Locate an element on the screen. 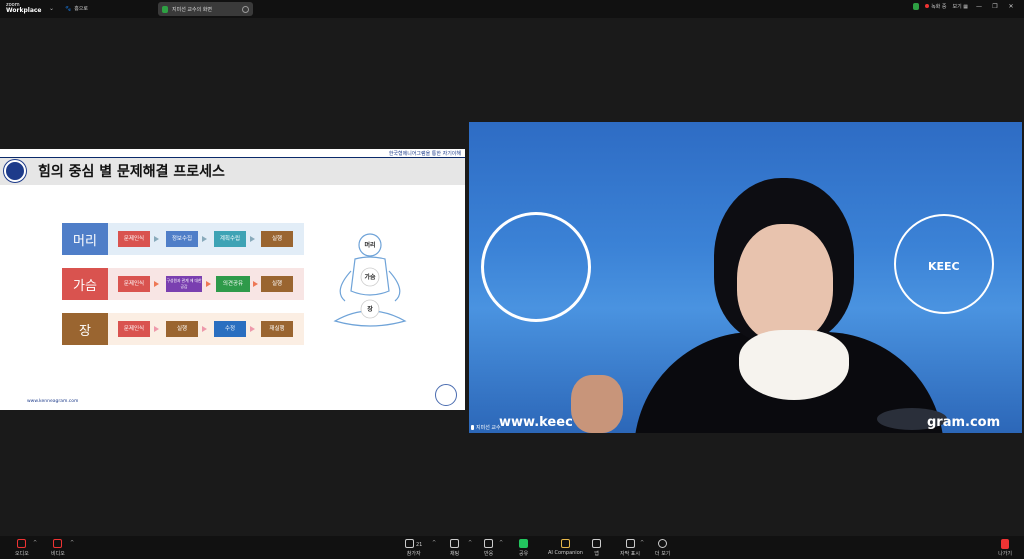 The height and width of the screenshot is (559, 1024). process-row-gut: 장 문제인식 실행 수정 재실행 is located at coordinates (183, 329).